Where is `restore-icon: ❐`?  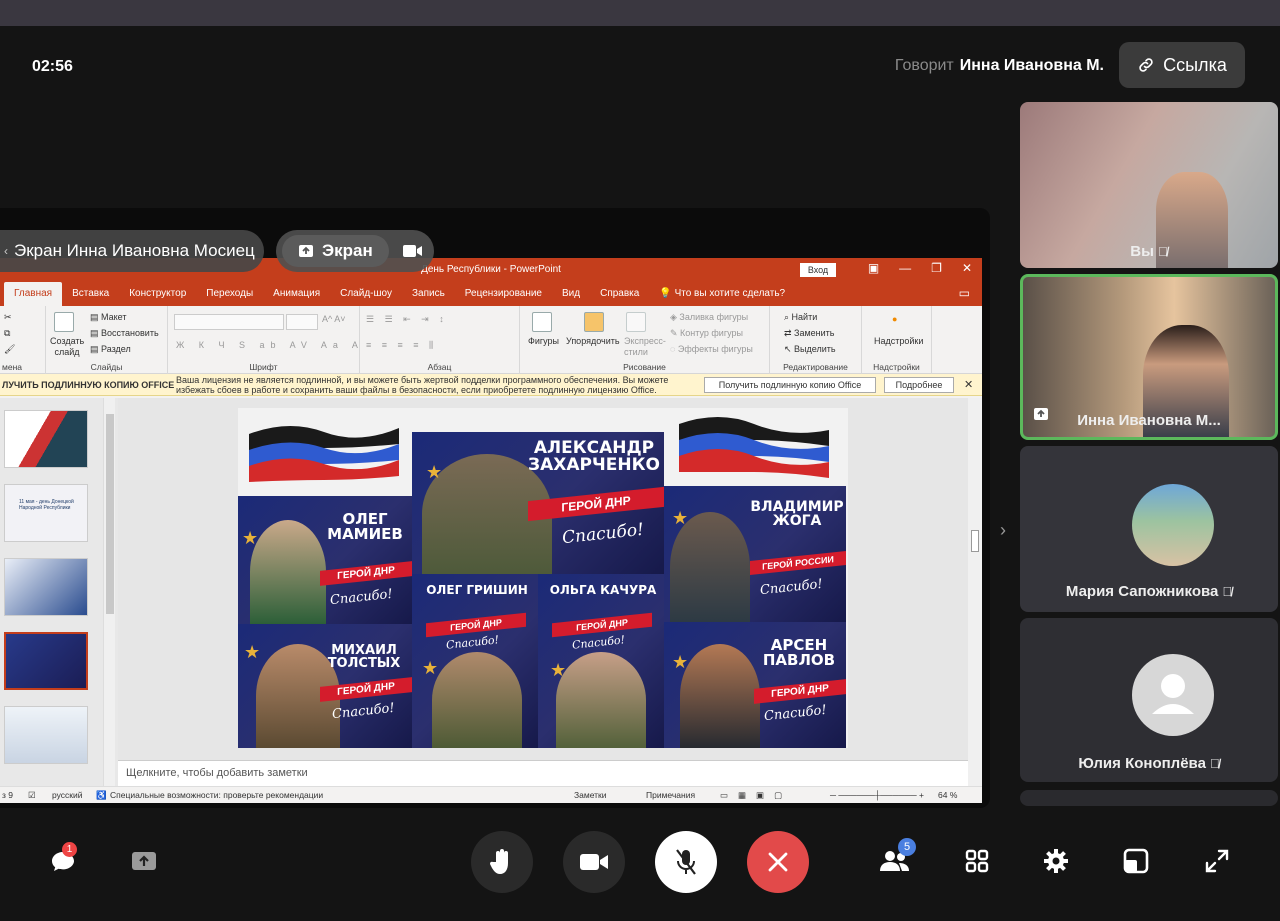 restore-icon: ❐ is located at coordinates (936, 268).